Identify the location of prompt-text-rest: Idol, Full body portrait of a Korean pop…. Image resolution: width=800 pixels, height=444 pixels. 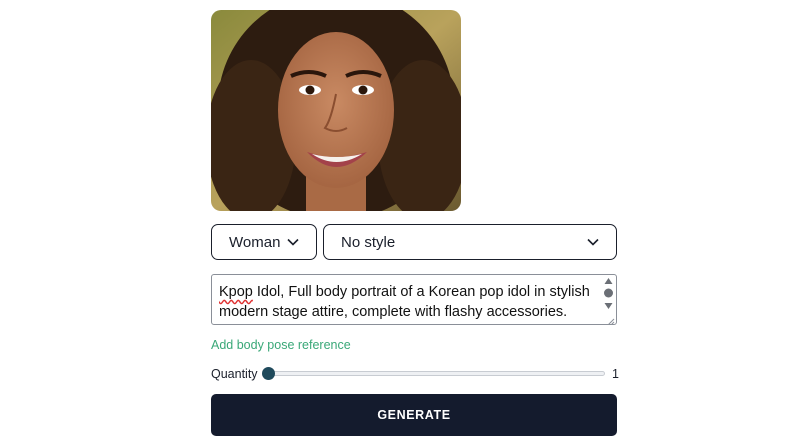
(404, 302).